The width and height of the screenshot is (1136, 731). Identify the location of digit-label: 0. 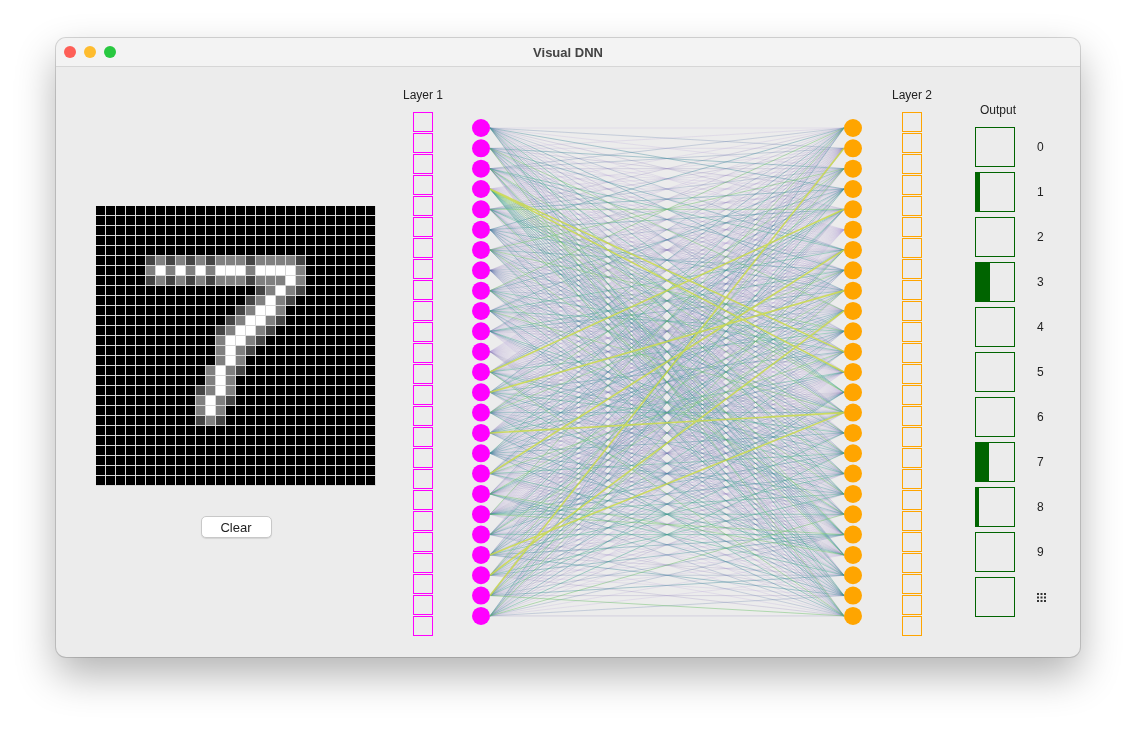
(1040, 147).